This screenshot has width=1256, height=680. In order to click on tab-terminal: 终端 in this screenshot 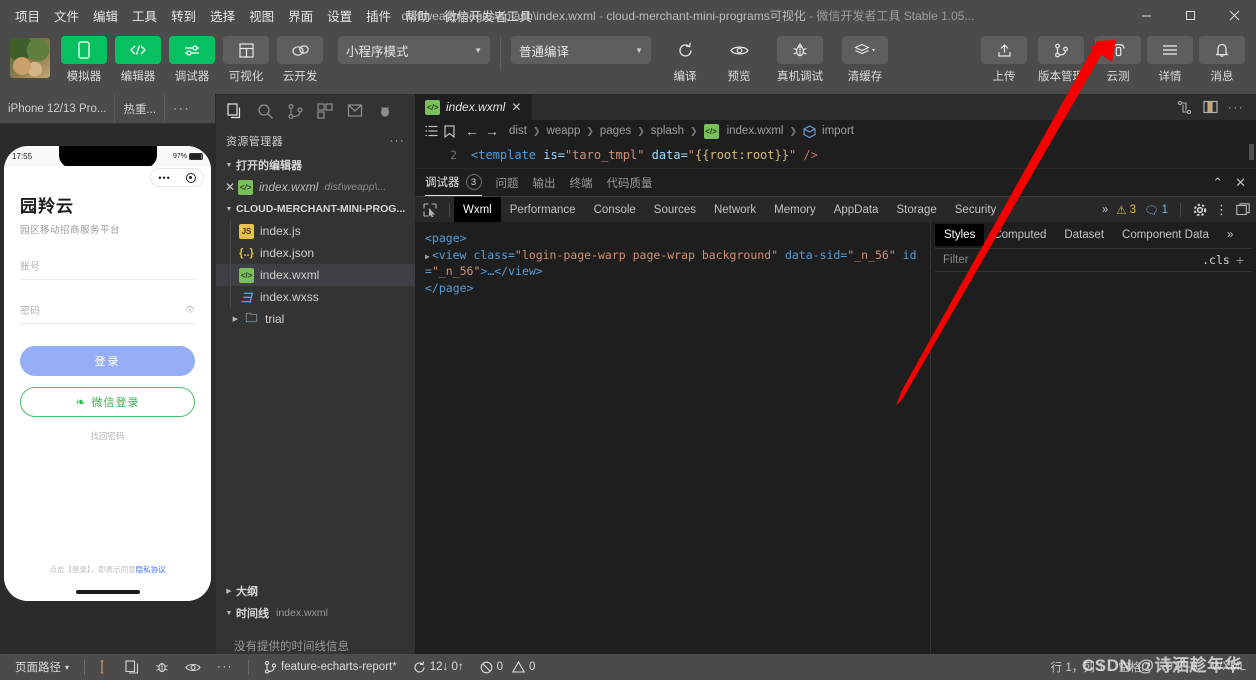, I will do `click(581, 182)`.